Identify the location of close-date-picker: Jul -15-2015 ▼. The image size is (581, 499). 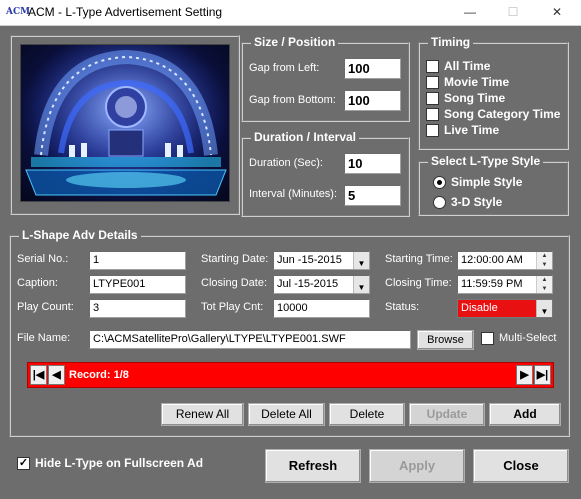
(321, 284).